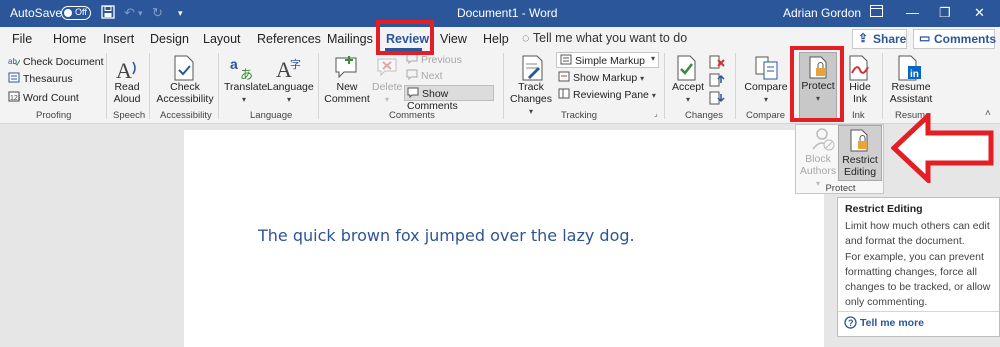  What do you see at coordinates (43, 97) in the screenshot?
I see `word-count-button: 123 Word Count` at bounding box center [43, 97].